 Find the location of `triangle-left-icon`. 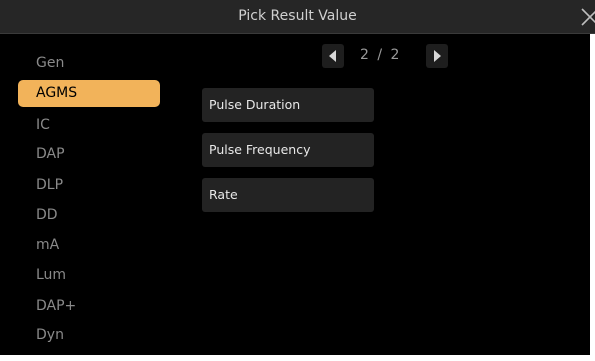

triangle-left-icon is located at coordinates (332, 56).